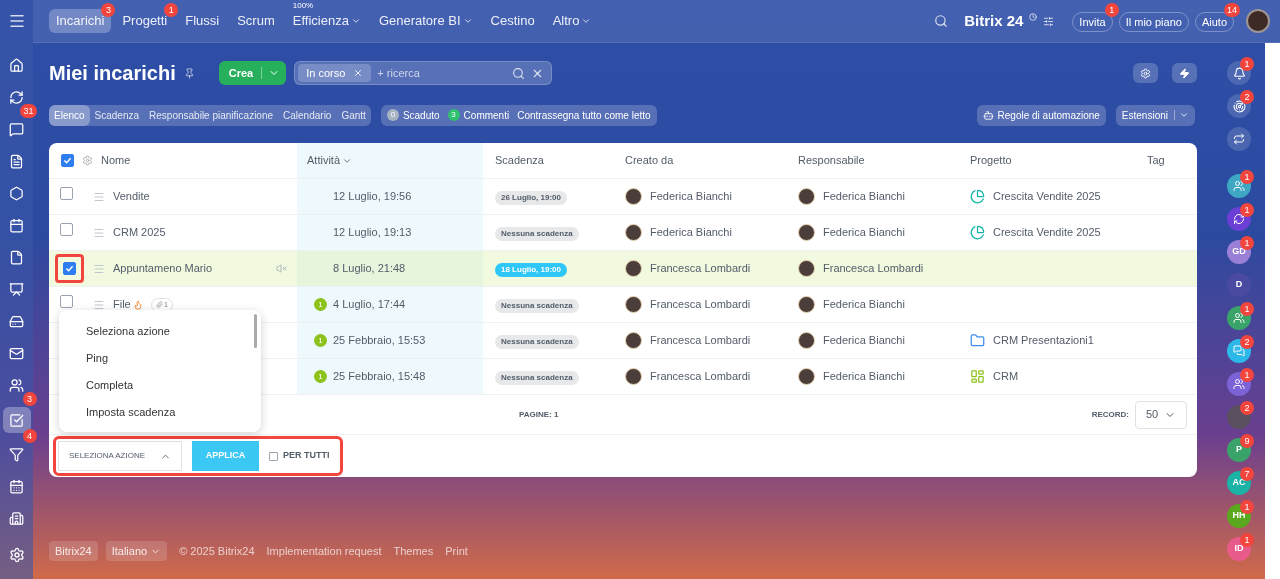 The width and height of the screenshot is (1280, 579). Describe the element at coordinates (1239, 139) in the screenshot. I see `switch-button` at that location.